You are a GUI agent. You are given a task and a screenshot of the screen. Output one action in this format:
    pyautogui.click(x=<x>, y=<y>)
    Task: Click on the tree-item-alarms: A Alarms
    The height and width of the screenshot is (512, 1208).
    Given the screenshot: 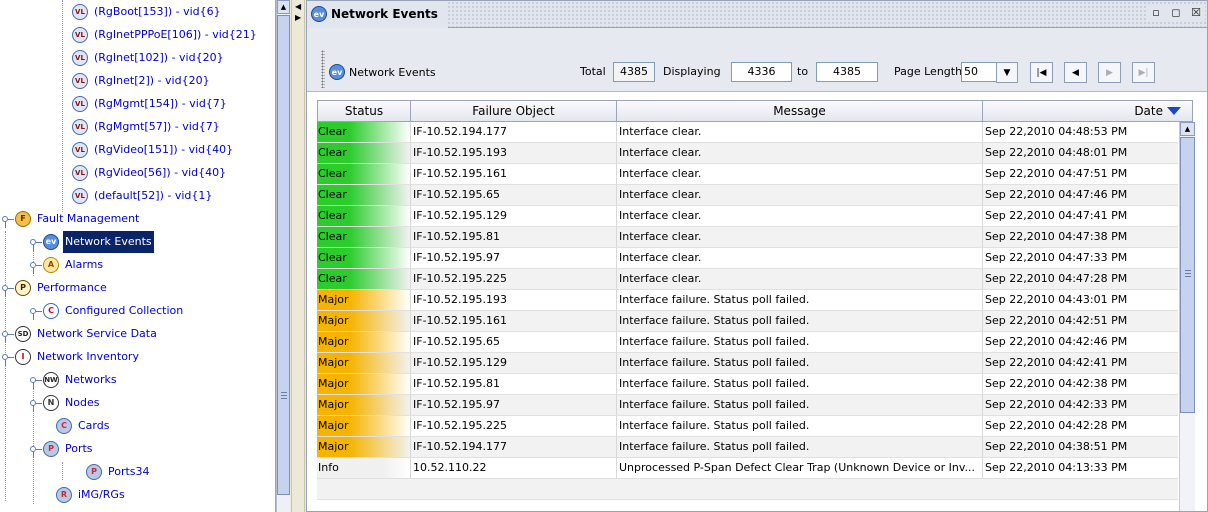 What is the action you would take?
    pyautogui.click(x=66, y=265)
    